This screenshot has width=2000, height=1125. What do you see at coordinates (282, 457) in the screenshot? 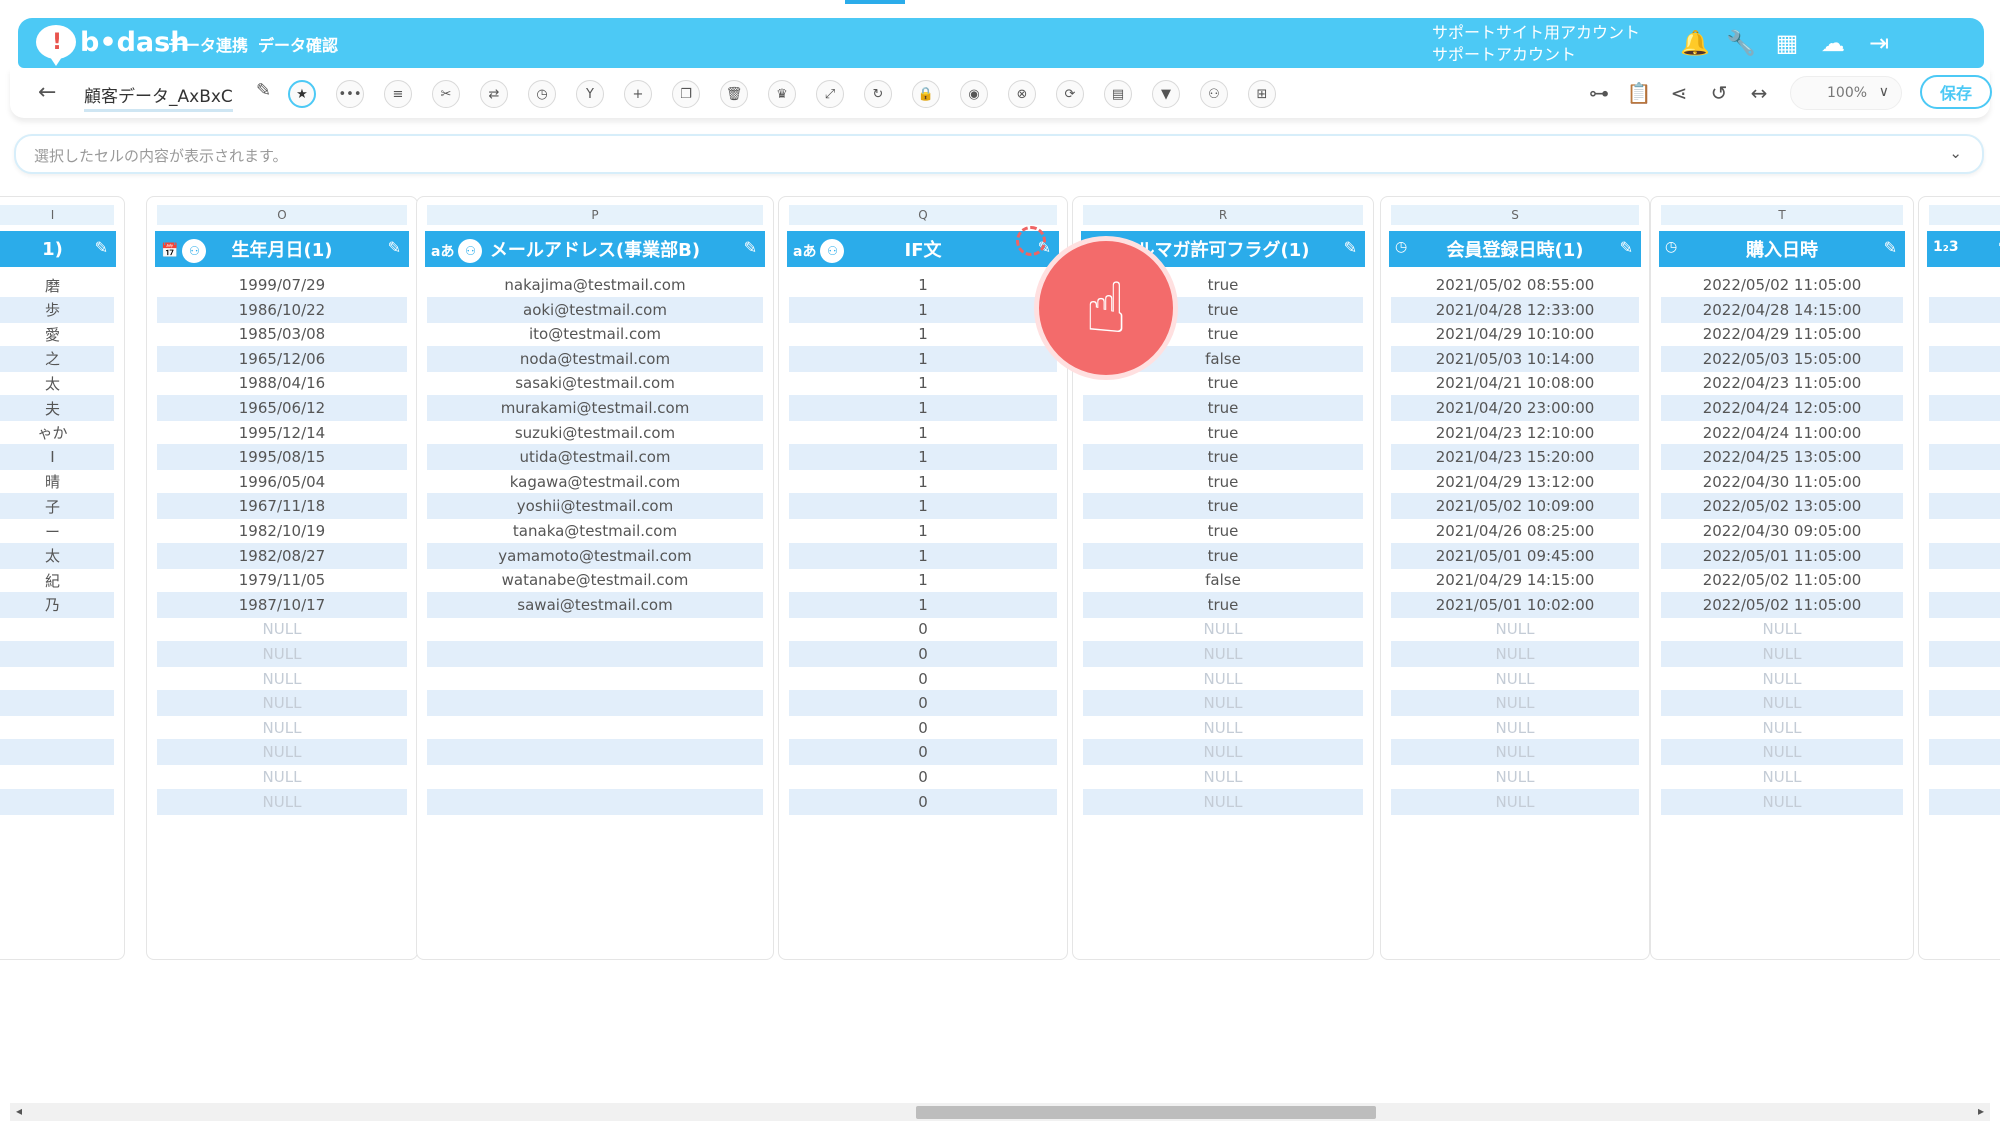
I see `table-cell: 1995/08/15` at bounding box center [282, 457].